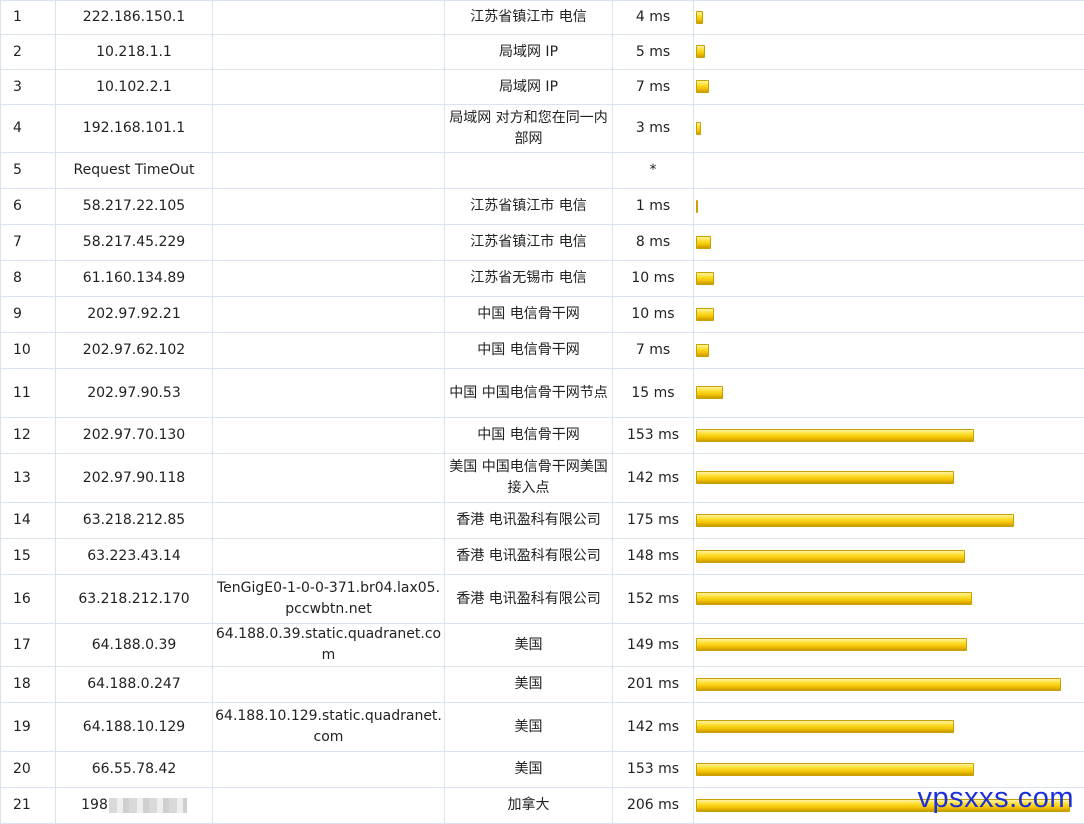  Describe the element at coordinates (17, 128) in the screenshot. I see `hop-number-text: 4` at that location.